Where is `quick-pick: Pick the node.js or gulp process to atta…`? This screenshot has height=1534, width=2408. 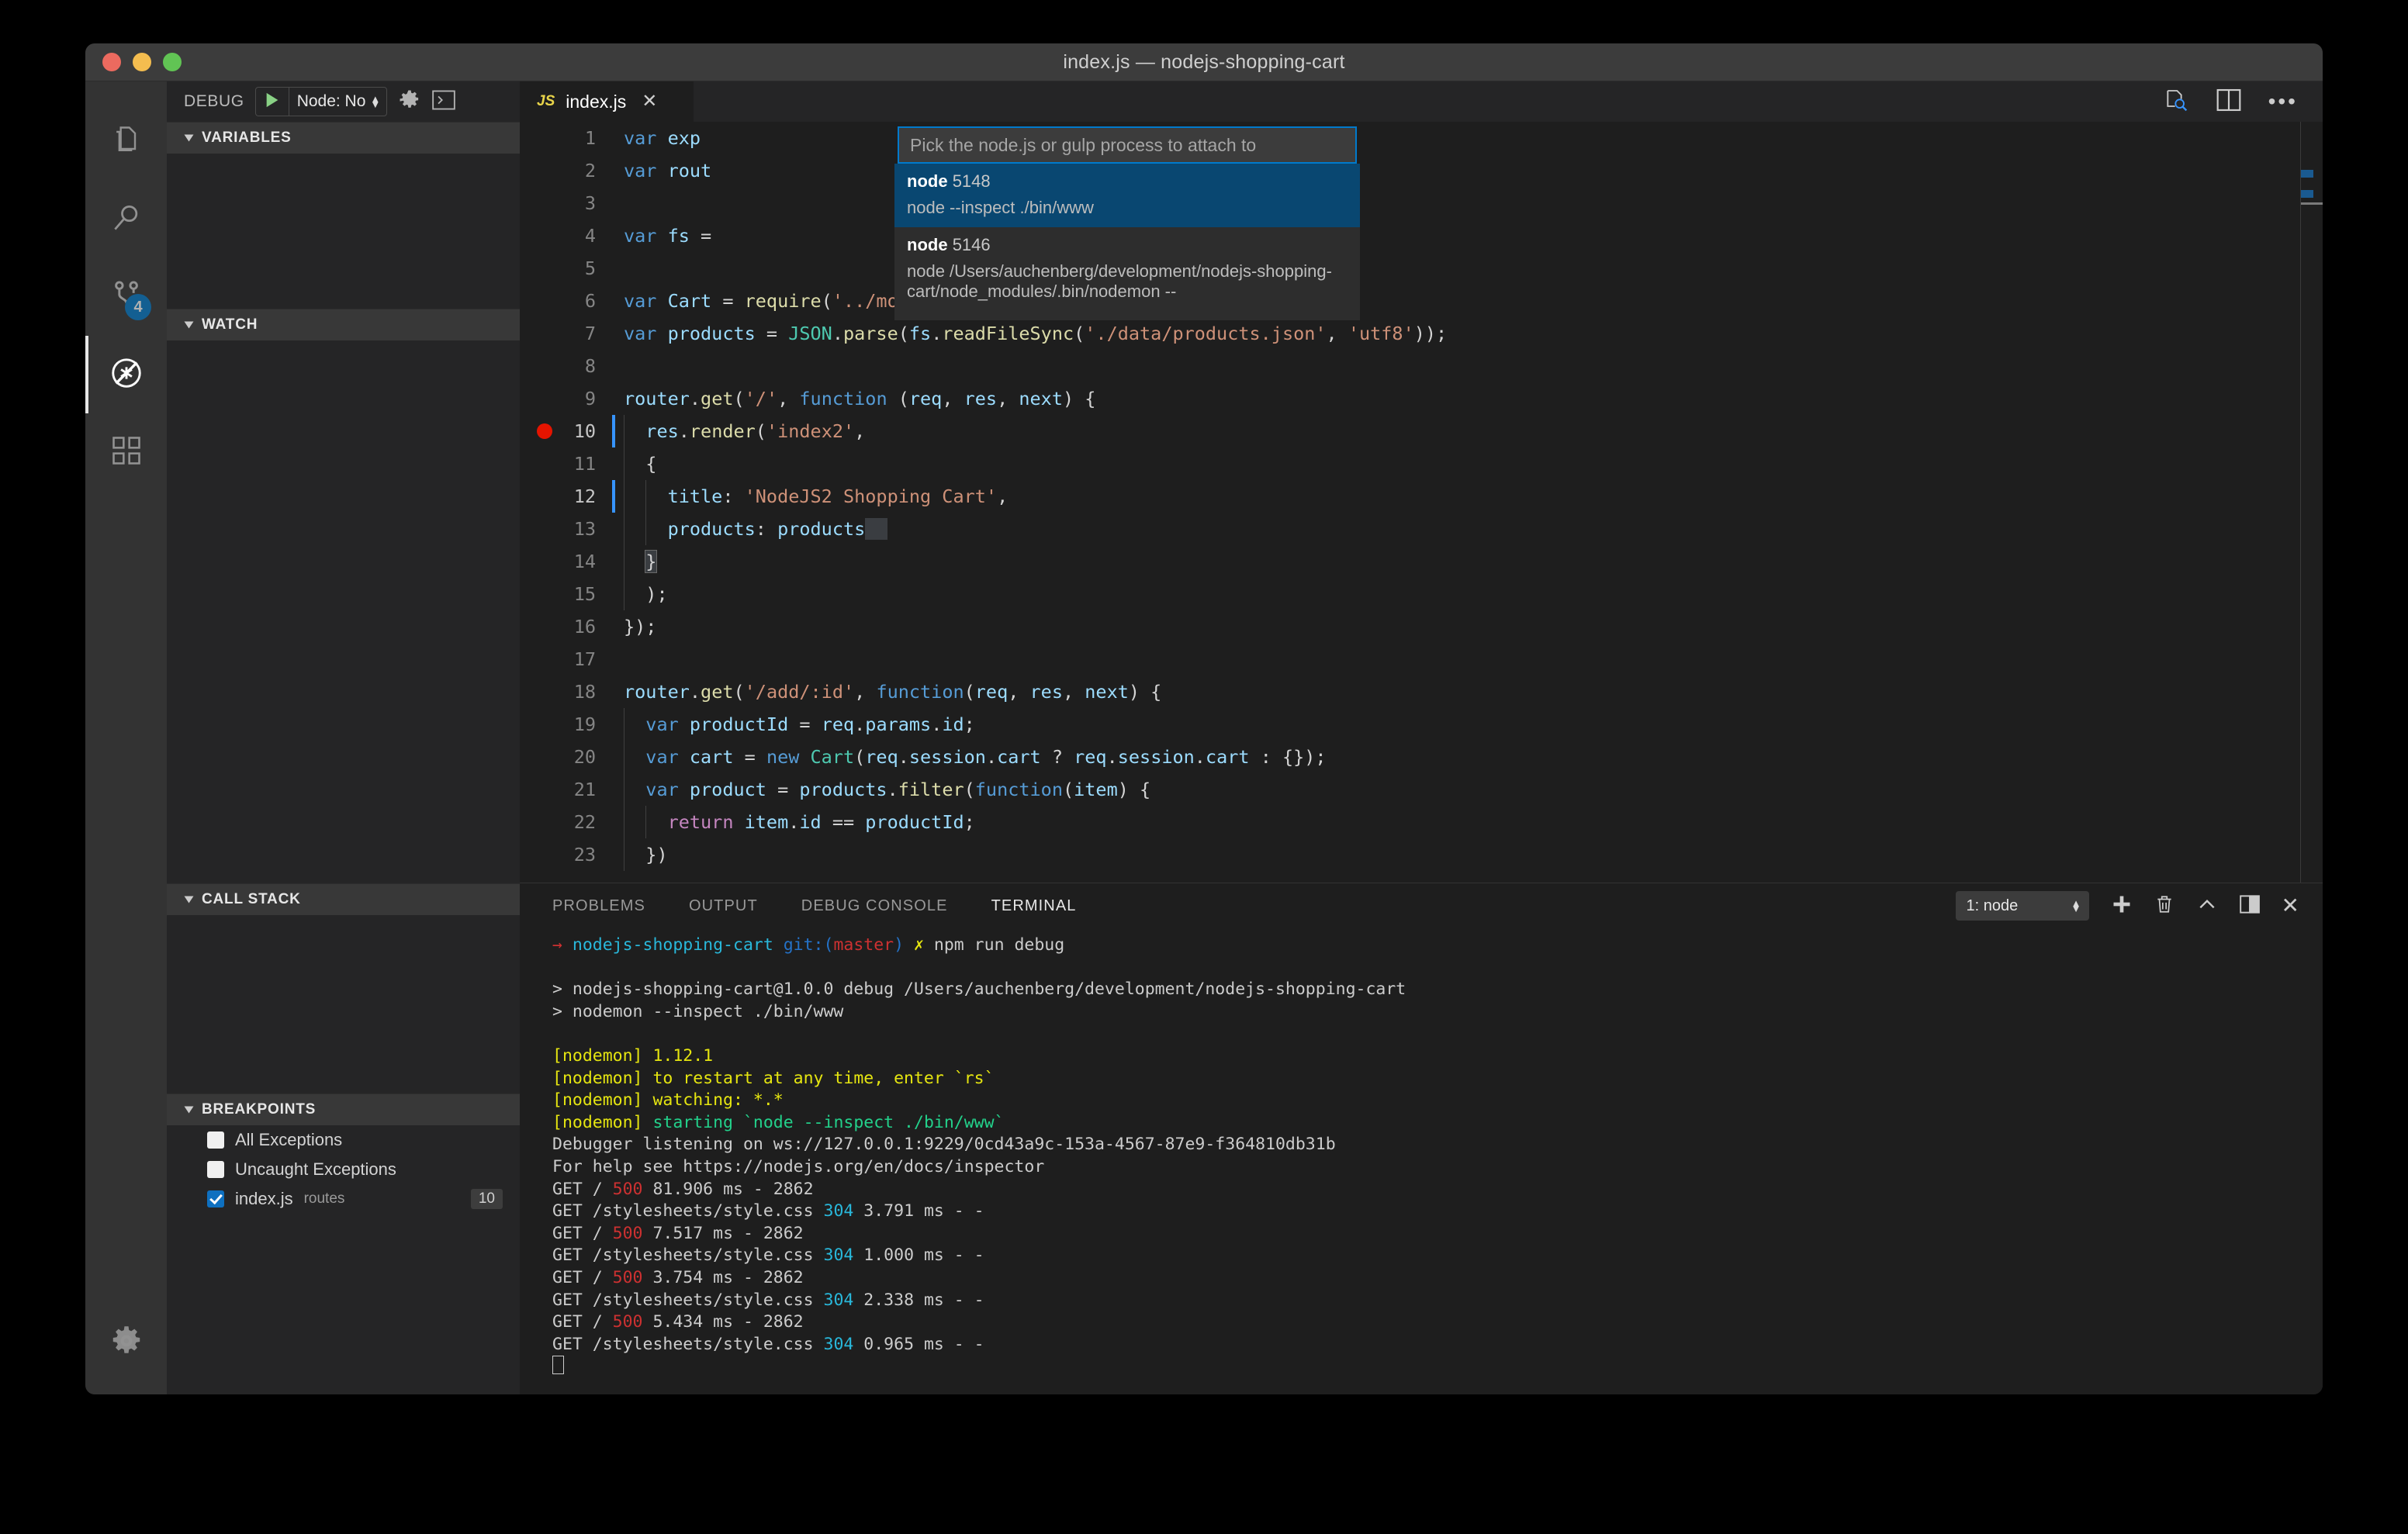
quick-pick: Pick the node.js or gulp process to atta… is located at coordinates (1127, 221).